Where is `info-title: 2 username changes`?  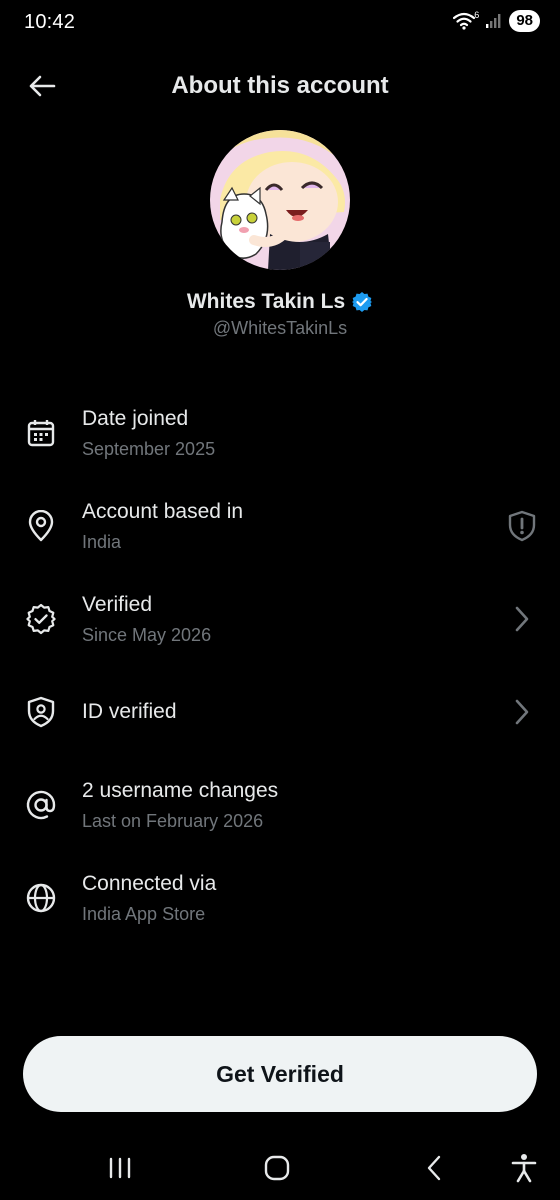 info-title: 2 username changes is located at coordinates (180, 790).